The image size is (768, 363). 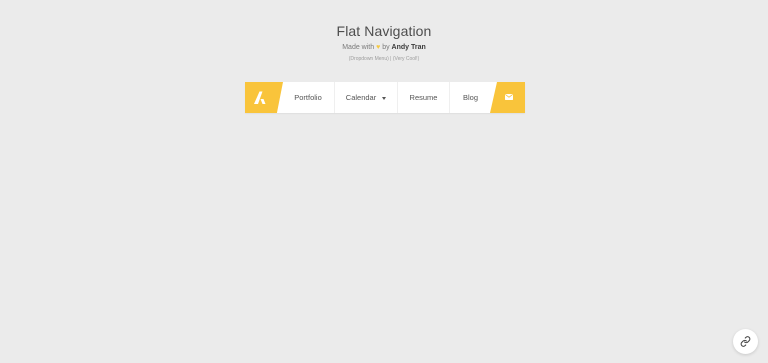 I want to click on nav-item-label: Portfolio, so click(x=308, y=97).